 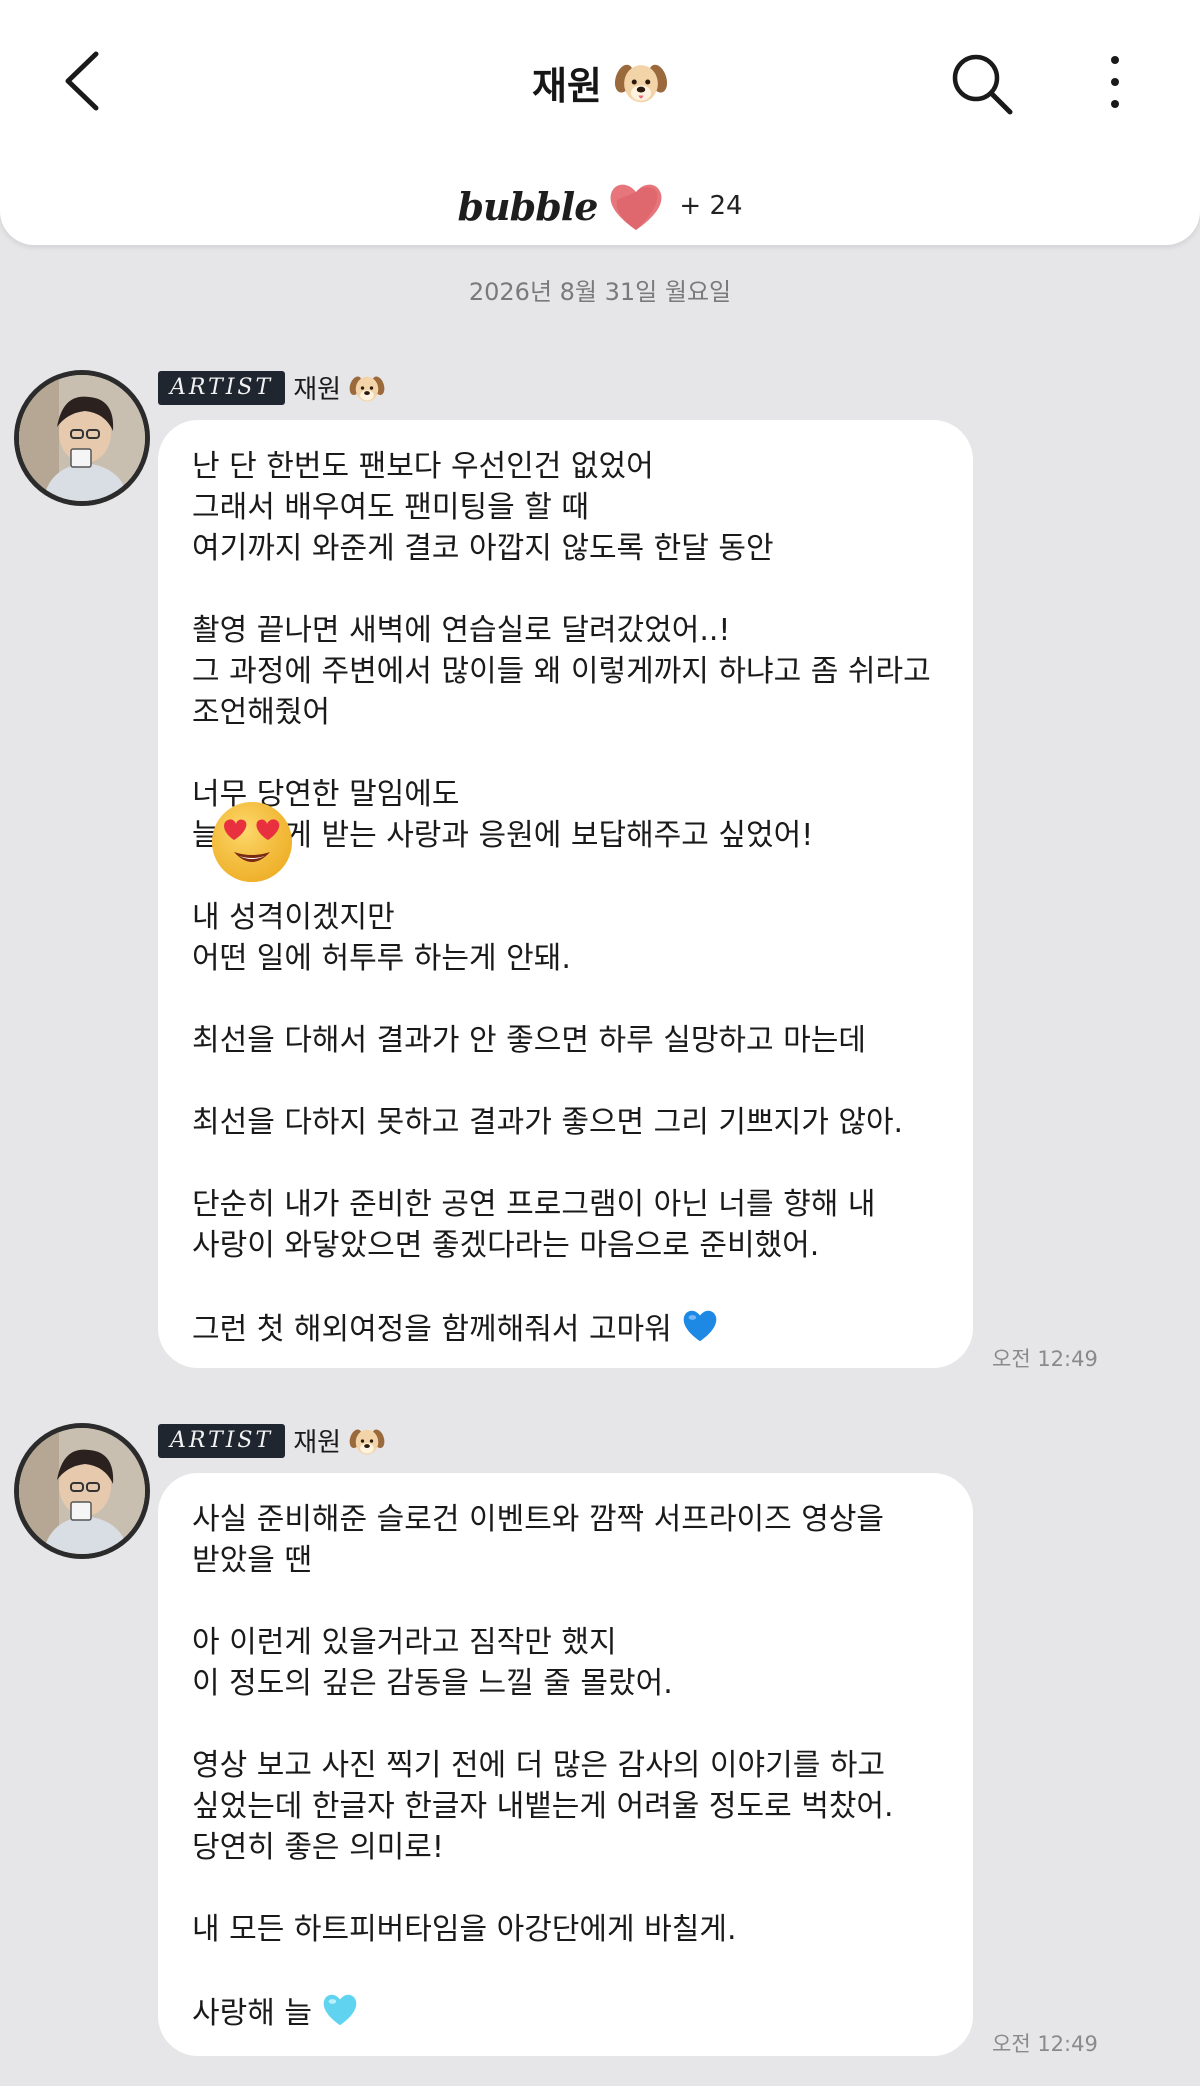 I want to click on blue-heart-icon, so click(x=700, y=1326).